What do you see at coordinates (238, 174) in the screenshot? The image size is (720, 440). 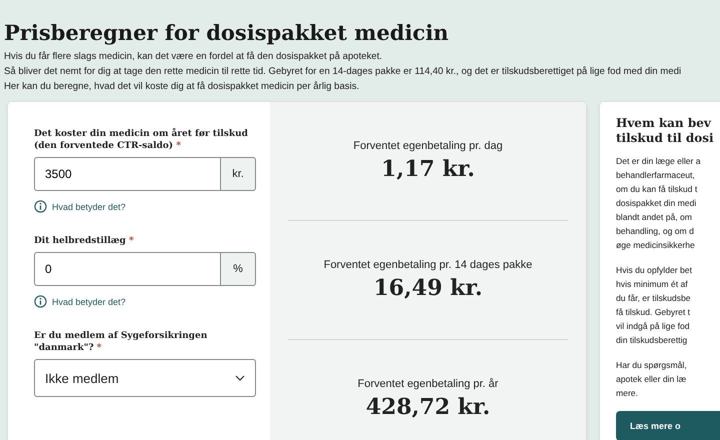 I see `unit-label: kr.` at bounding box center [238, 174].